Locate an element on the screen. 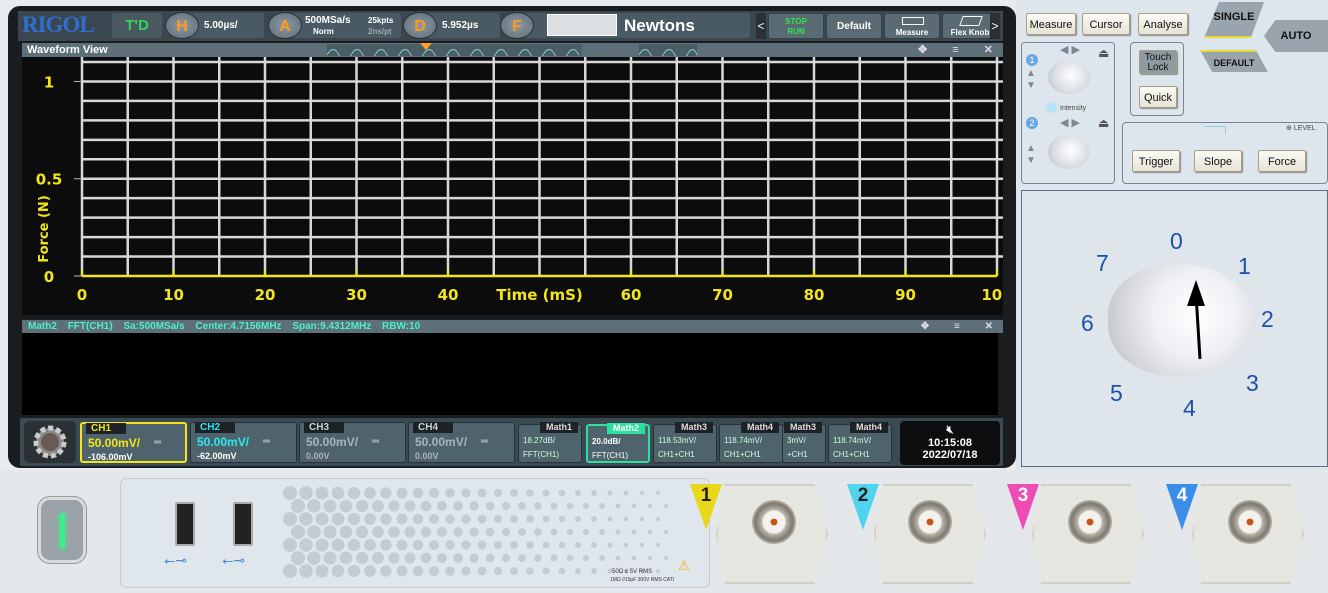 The width and height of the screenshot is (1328, 593). channel-scale: 50.00mV/ is located at coordinates (114, 443).